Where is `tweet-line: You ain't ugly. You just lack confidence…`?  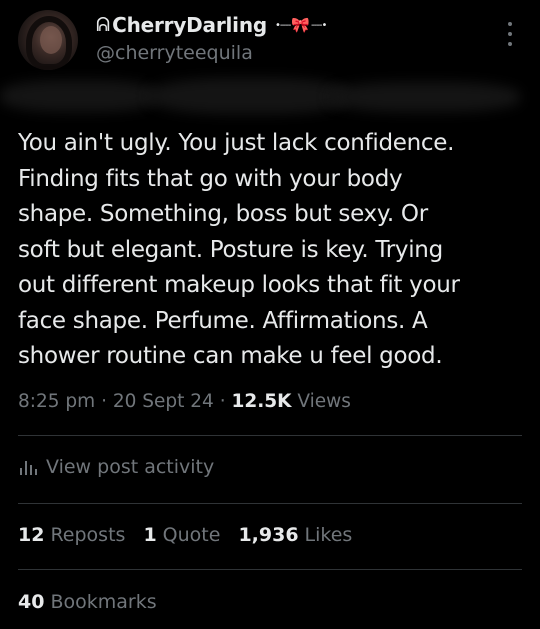
tweet-line: You ain't ugly. You just lack confidence… is located at coordinates (236, 143).